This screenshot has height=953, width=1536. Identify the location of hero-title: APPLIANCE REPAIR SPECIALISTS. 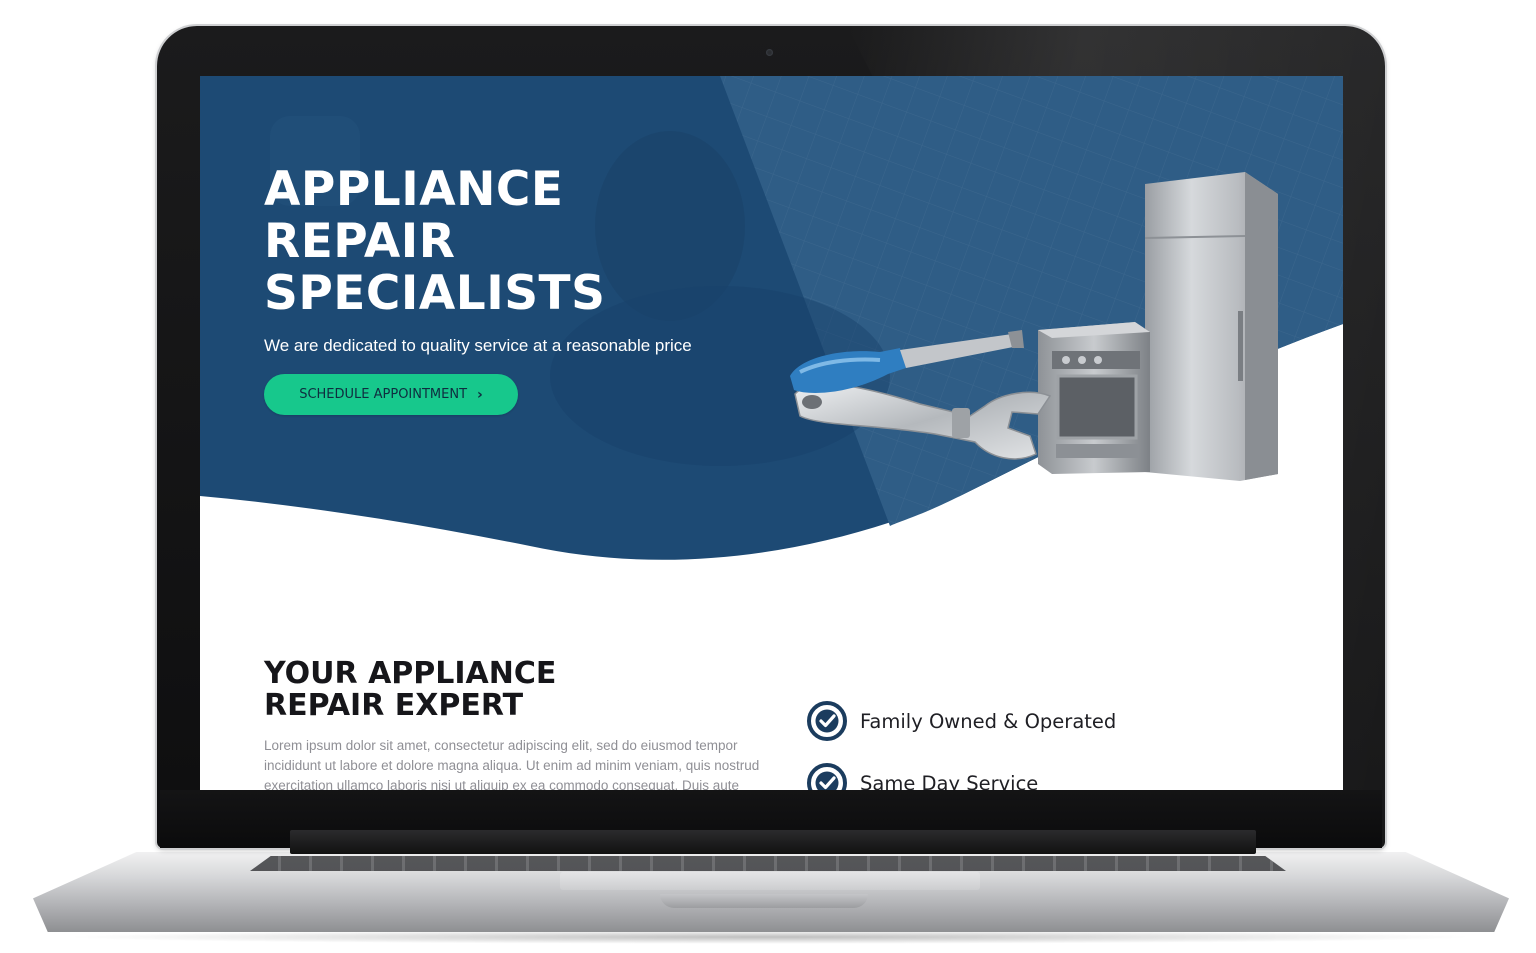
(434, 242).